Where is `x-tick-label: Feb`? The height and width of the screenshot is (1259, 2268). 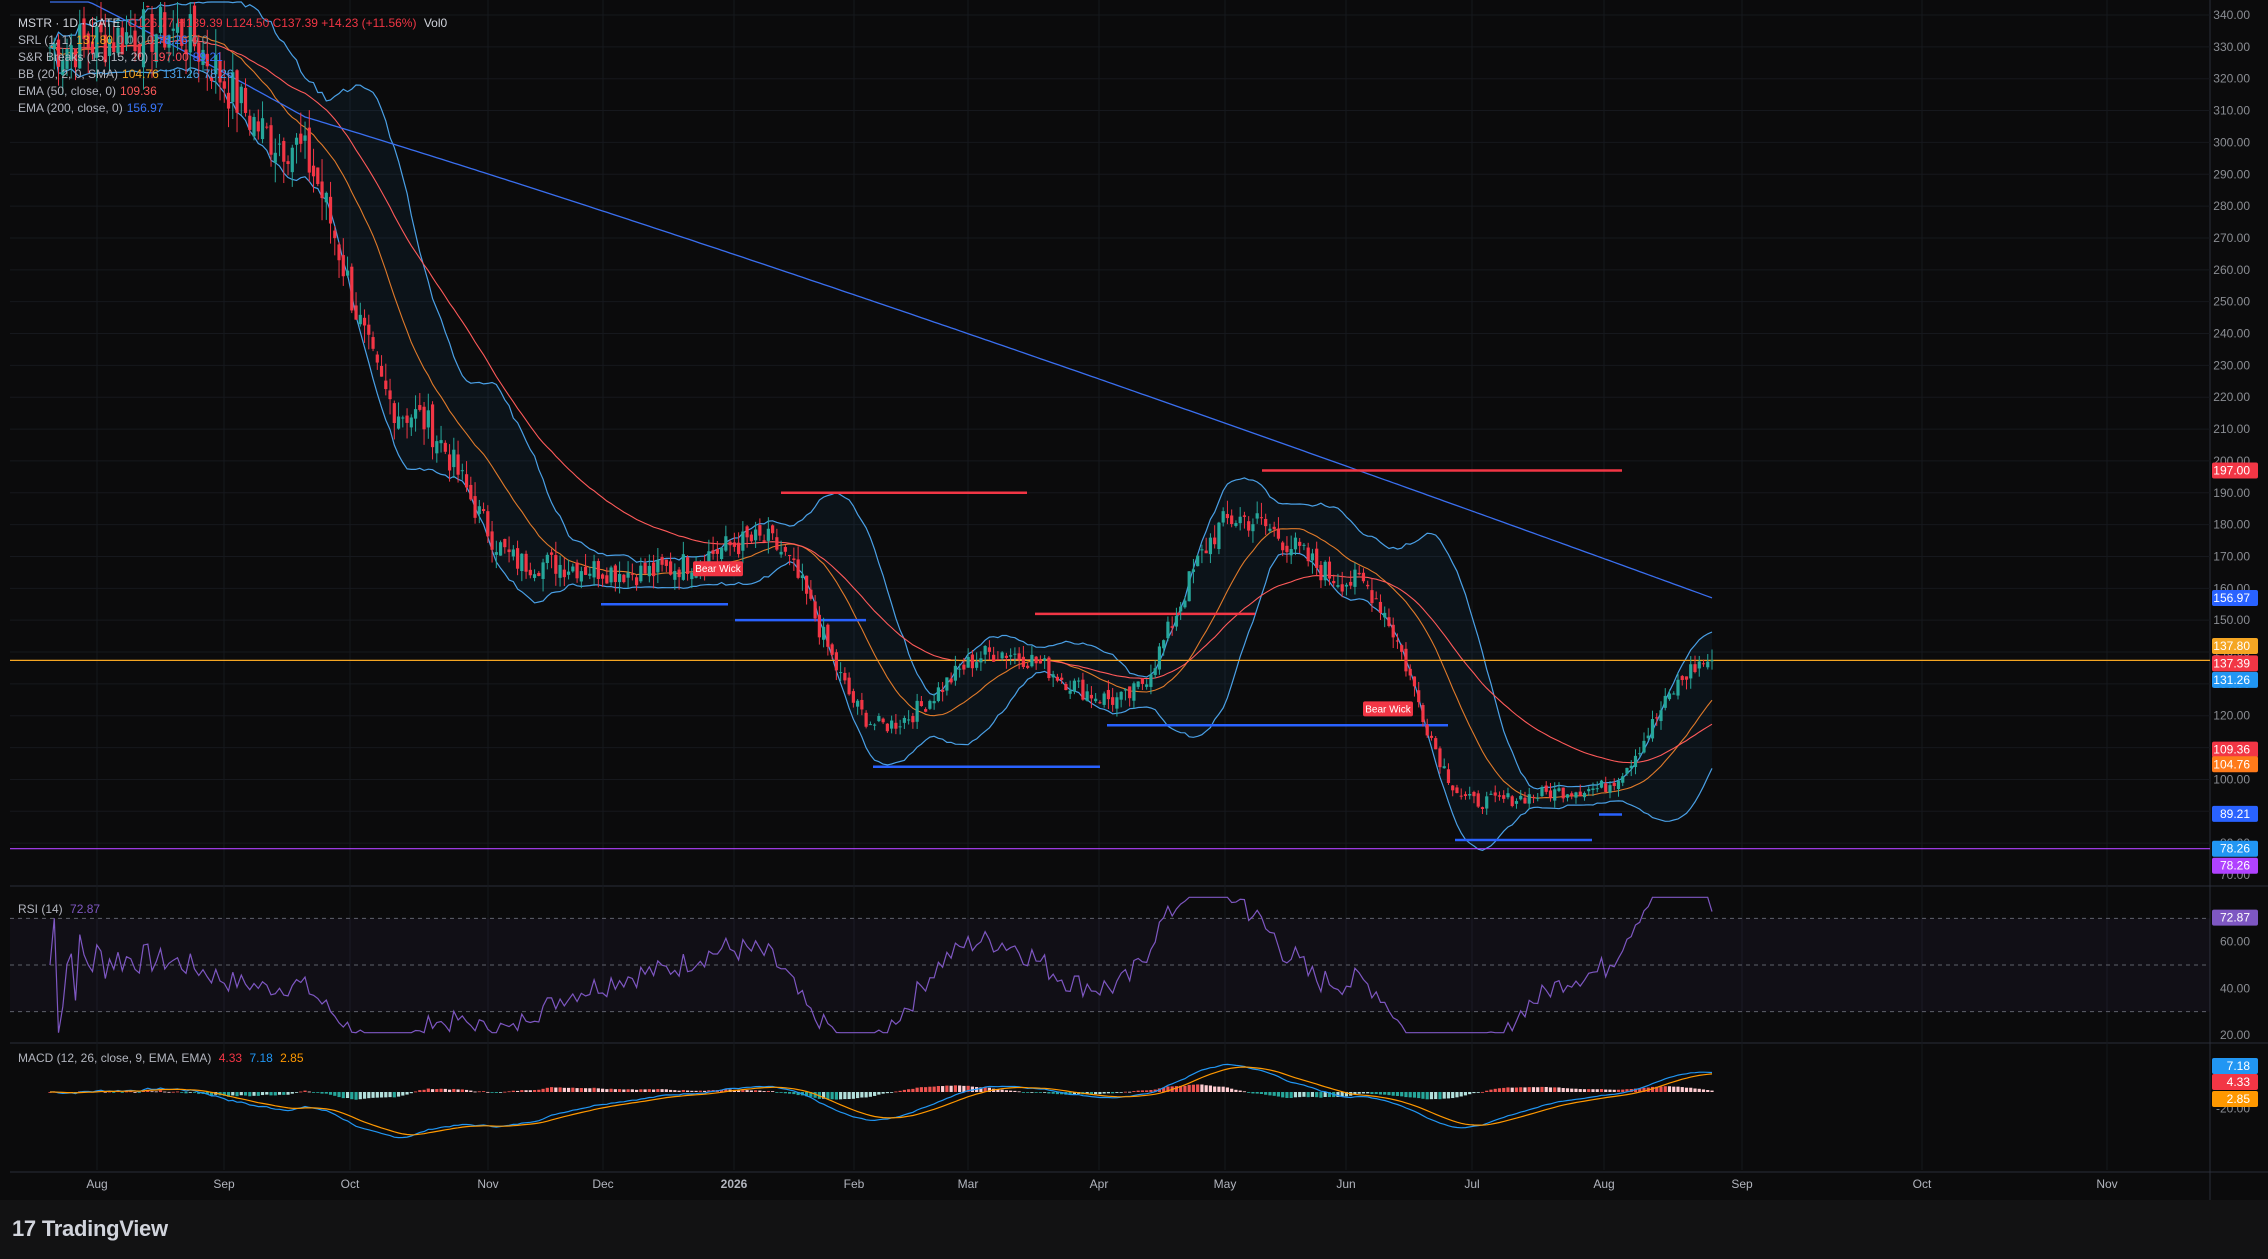 x-tick-label: Feb is located at coordinates (854, 1184).